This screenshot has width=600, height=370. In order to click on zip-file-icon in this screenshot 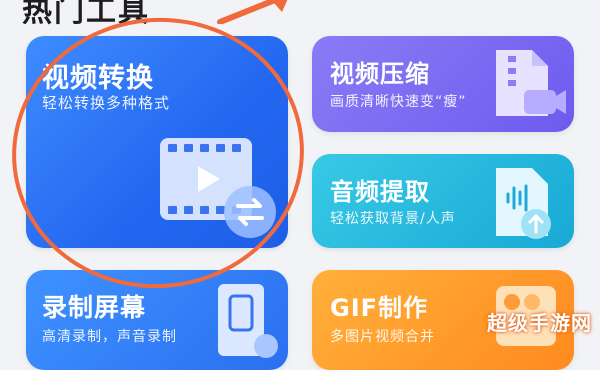, I will do `click(531, 83)`.